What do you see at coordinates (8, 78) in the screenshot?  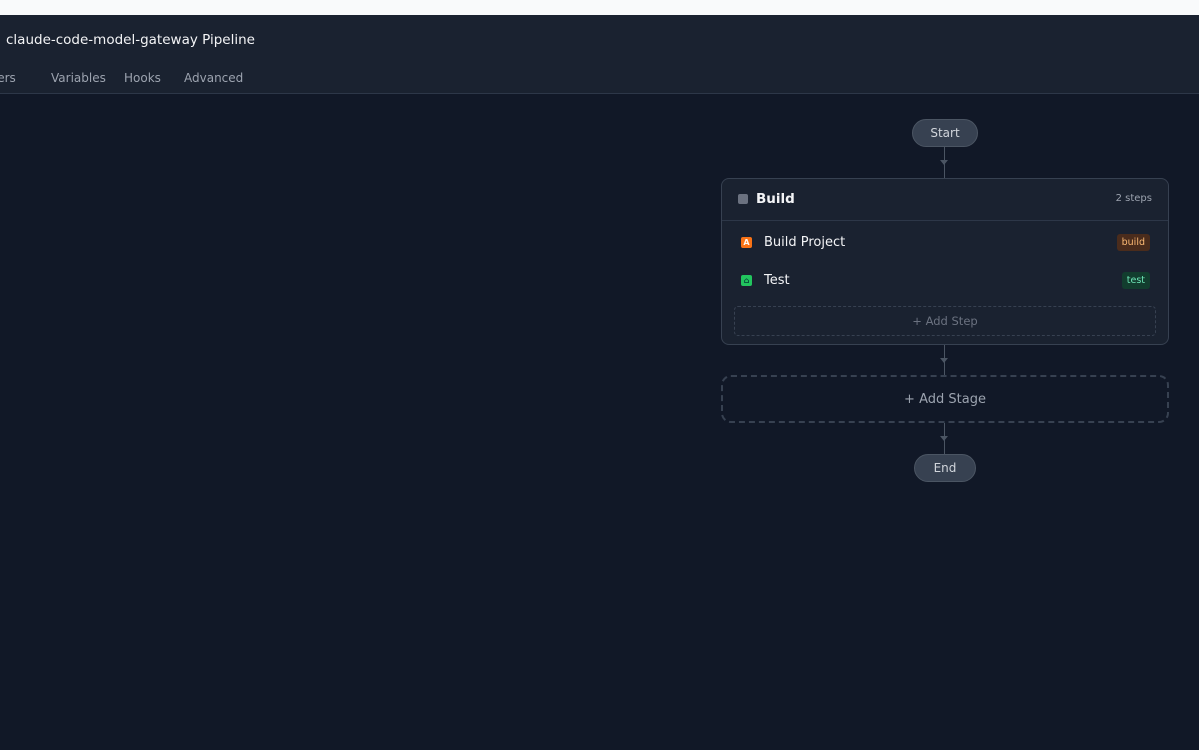 I see `tab-triggers: ggers` at bounding box center [8, 78].